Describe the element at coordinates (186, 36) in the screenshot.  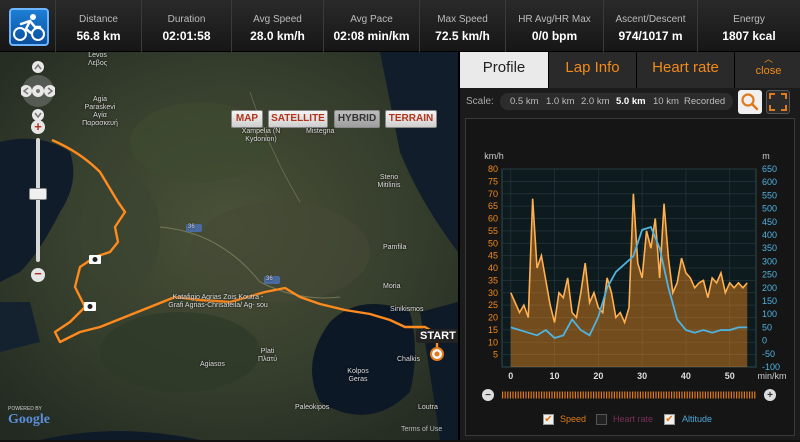
I see `stat-value: 02:01:58` at that location.